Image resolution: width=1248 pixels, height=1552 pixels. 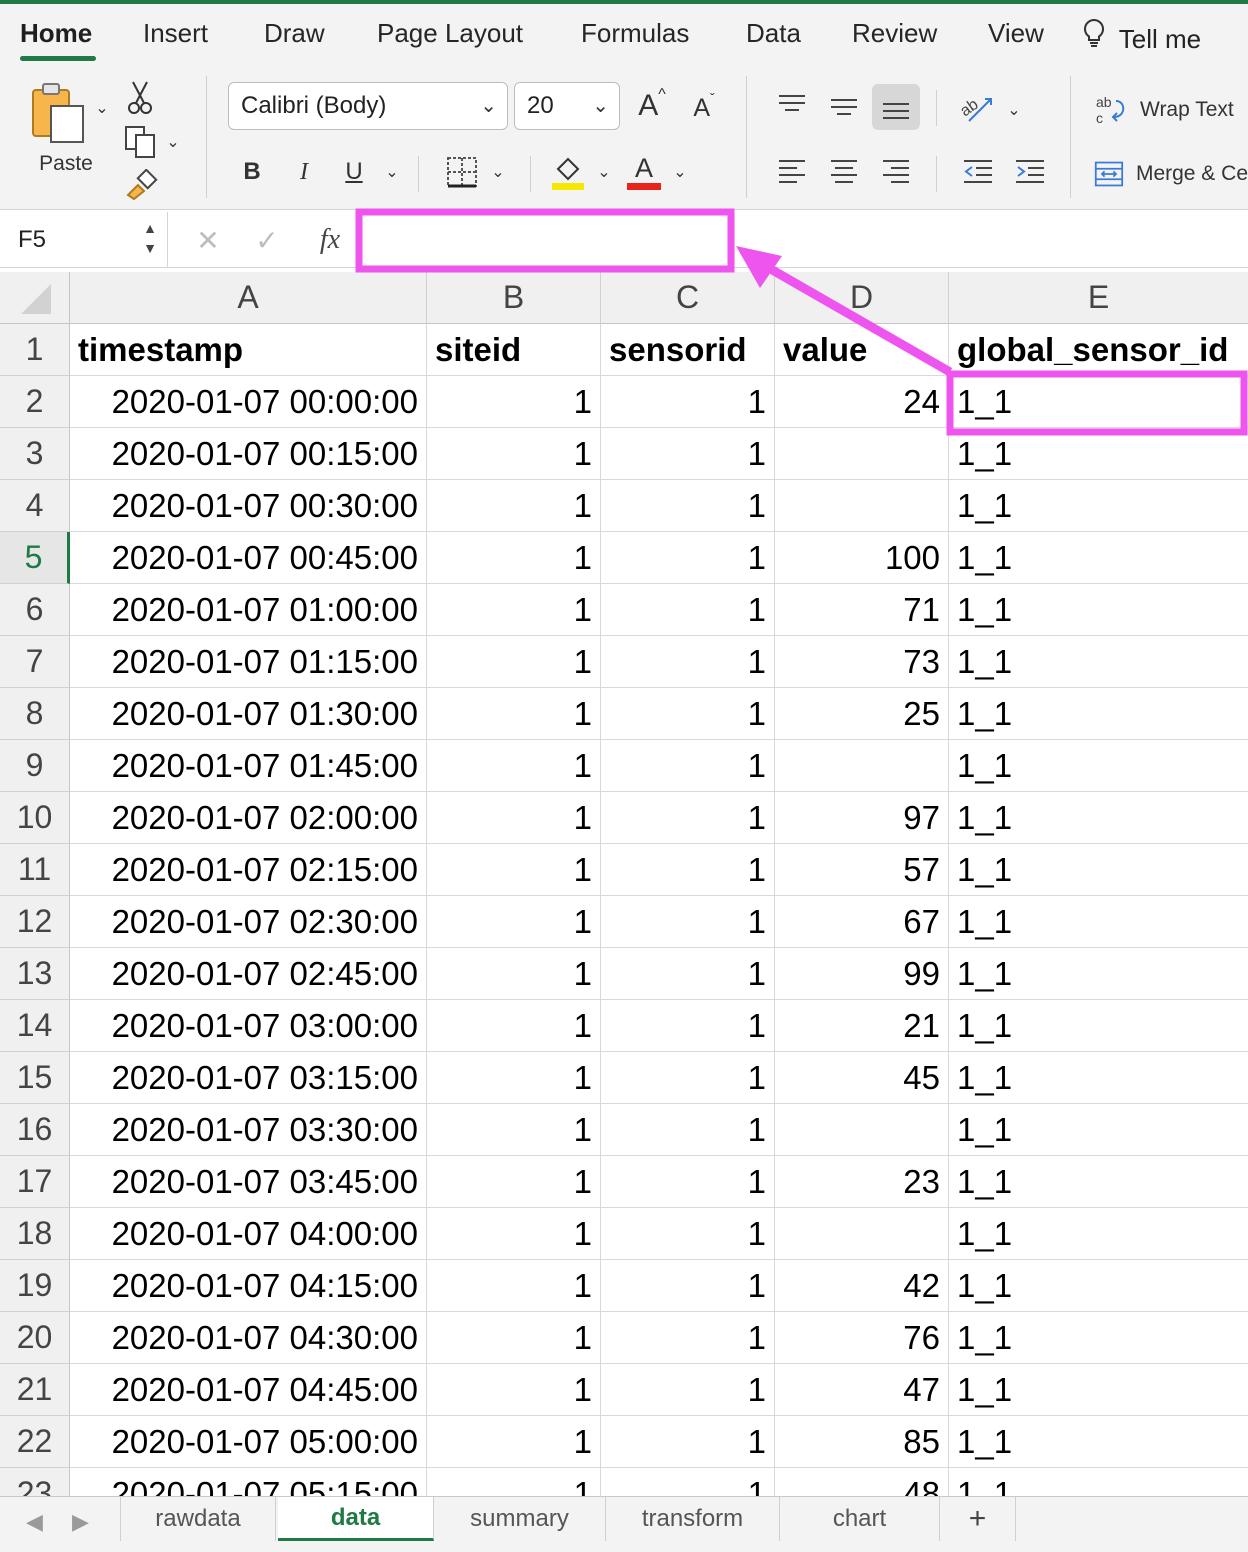 I want to click on underline-dropdown-chevron-icon: ⌄, so click(x=392, y=172).